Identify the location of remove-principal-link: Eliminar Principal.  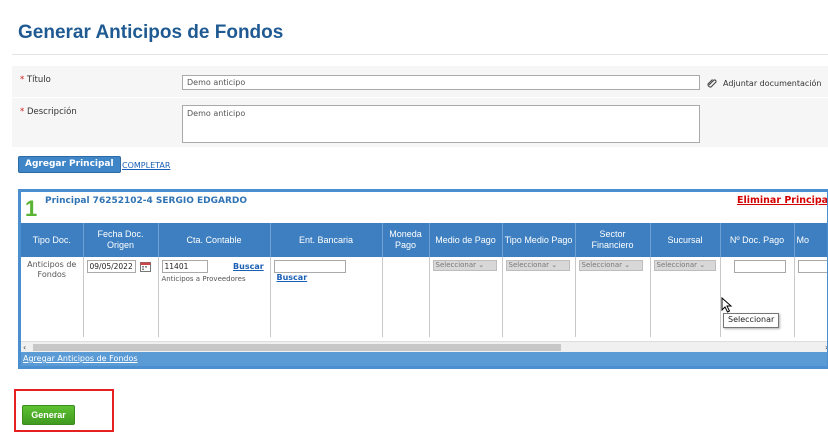
(782, 200).